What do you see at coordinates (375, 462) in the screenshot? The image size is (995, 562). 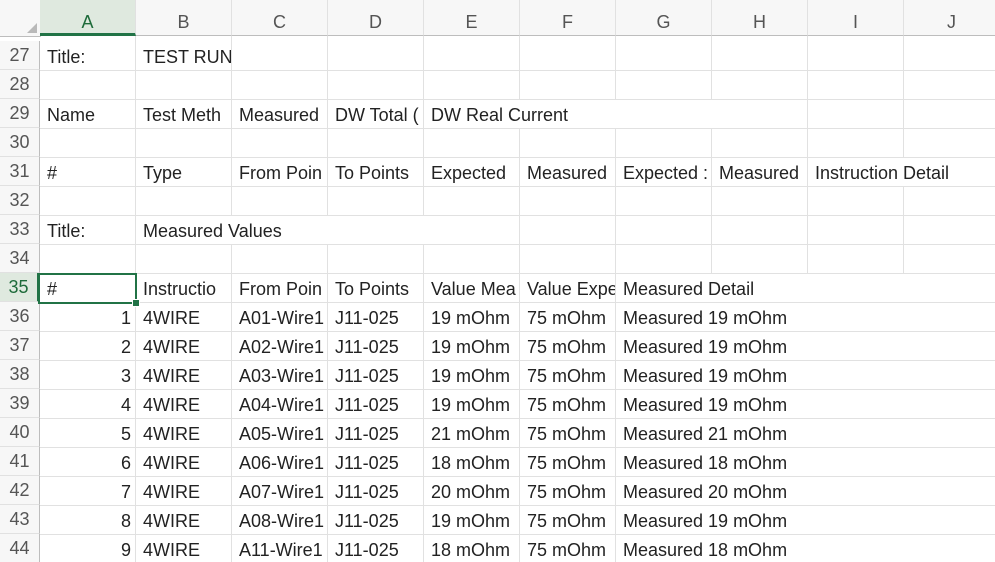 I see `cell-d41: J11-025` at bounding box center [375, 462].